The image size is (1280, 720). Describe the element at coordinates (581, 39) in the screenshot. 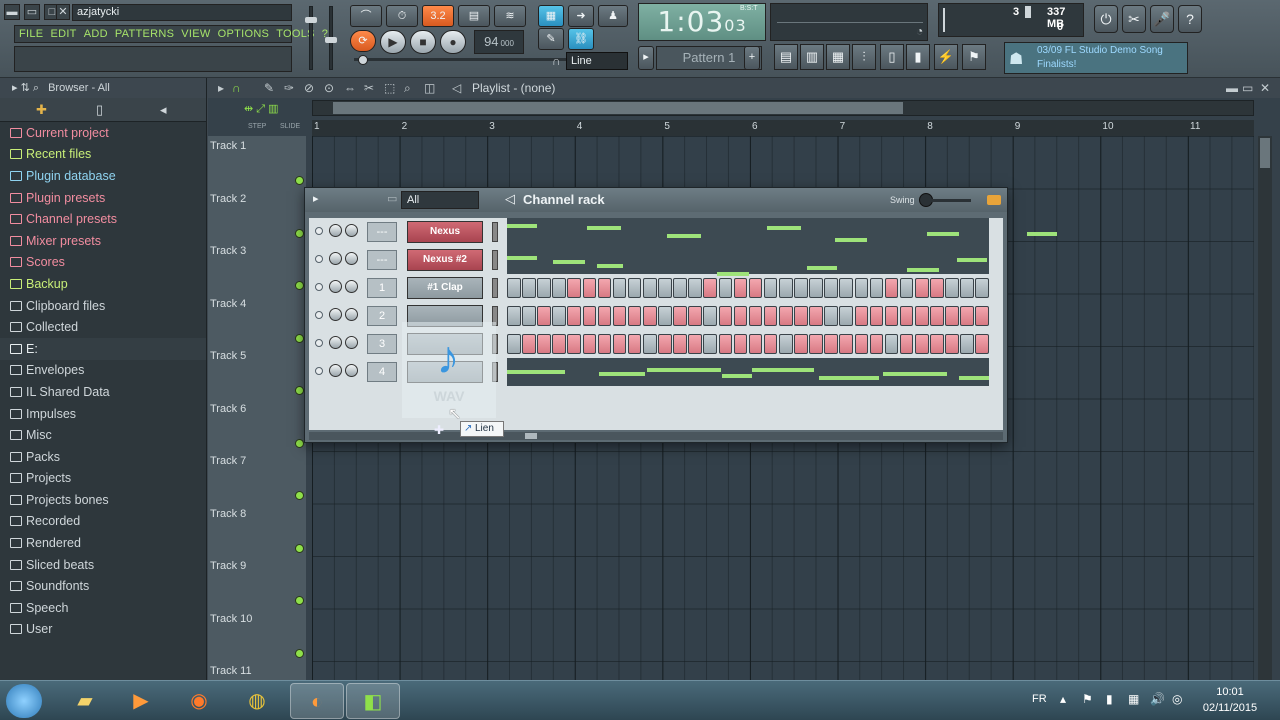

I see `link-button: ⛓` at that location.